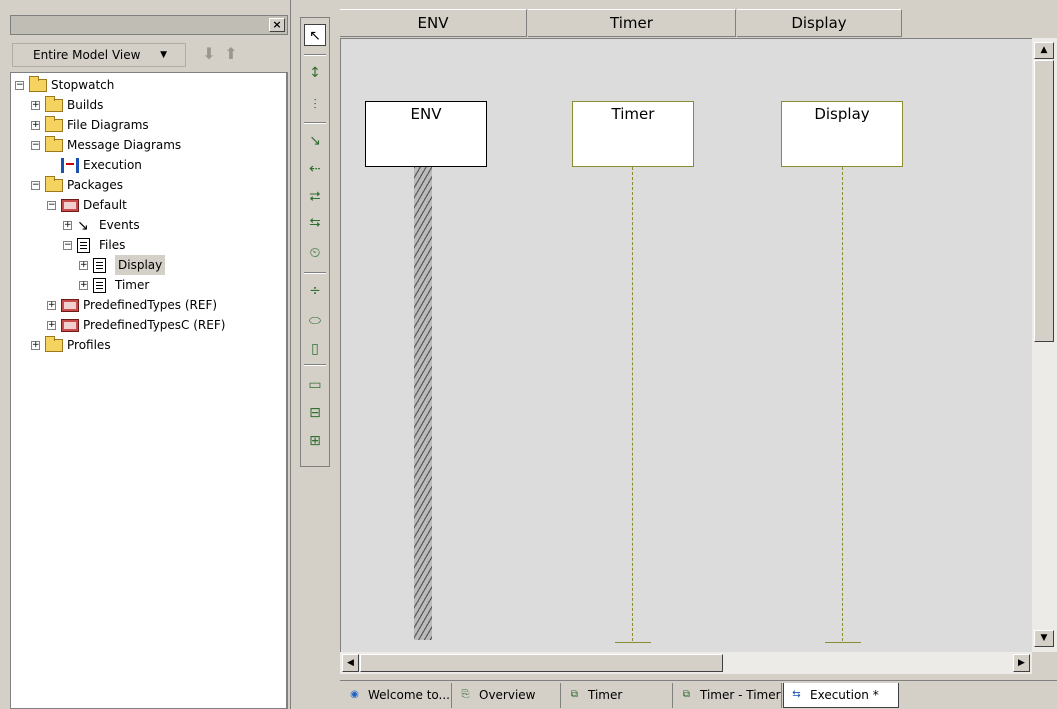 The height and width of the screenshot is (709, 1057). What do you see at coordinates (1044, 638) in the screenshot?
I see `scroll-down-icon: ▼` at bounding box center [1044, 638].